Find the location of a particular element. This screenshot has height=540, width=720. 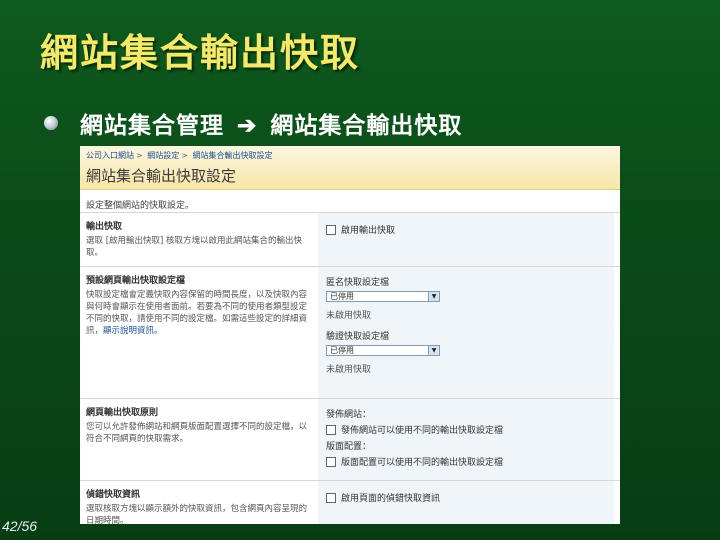

page-layout-label: 版面配置： is located at coordinates (349, 447).